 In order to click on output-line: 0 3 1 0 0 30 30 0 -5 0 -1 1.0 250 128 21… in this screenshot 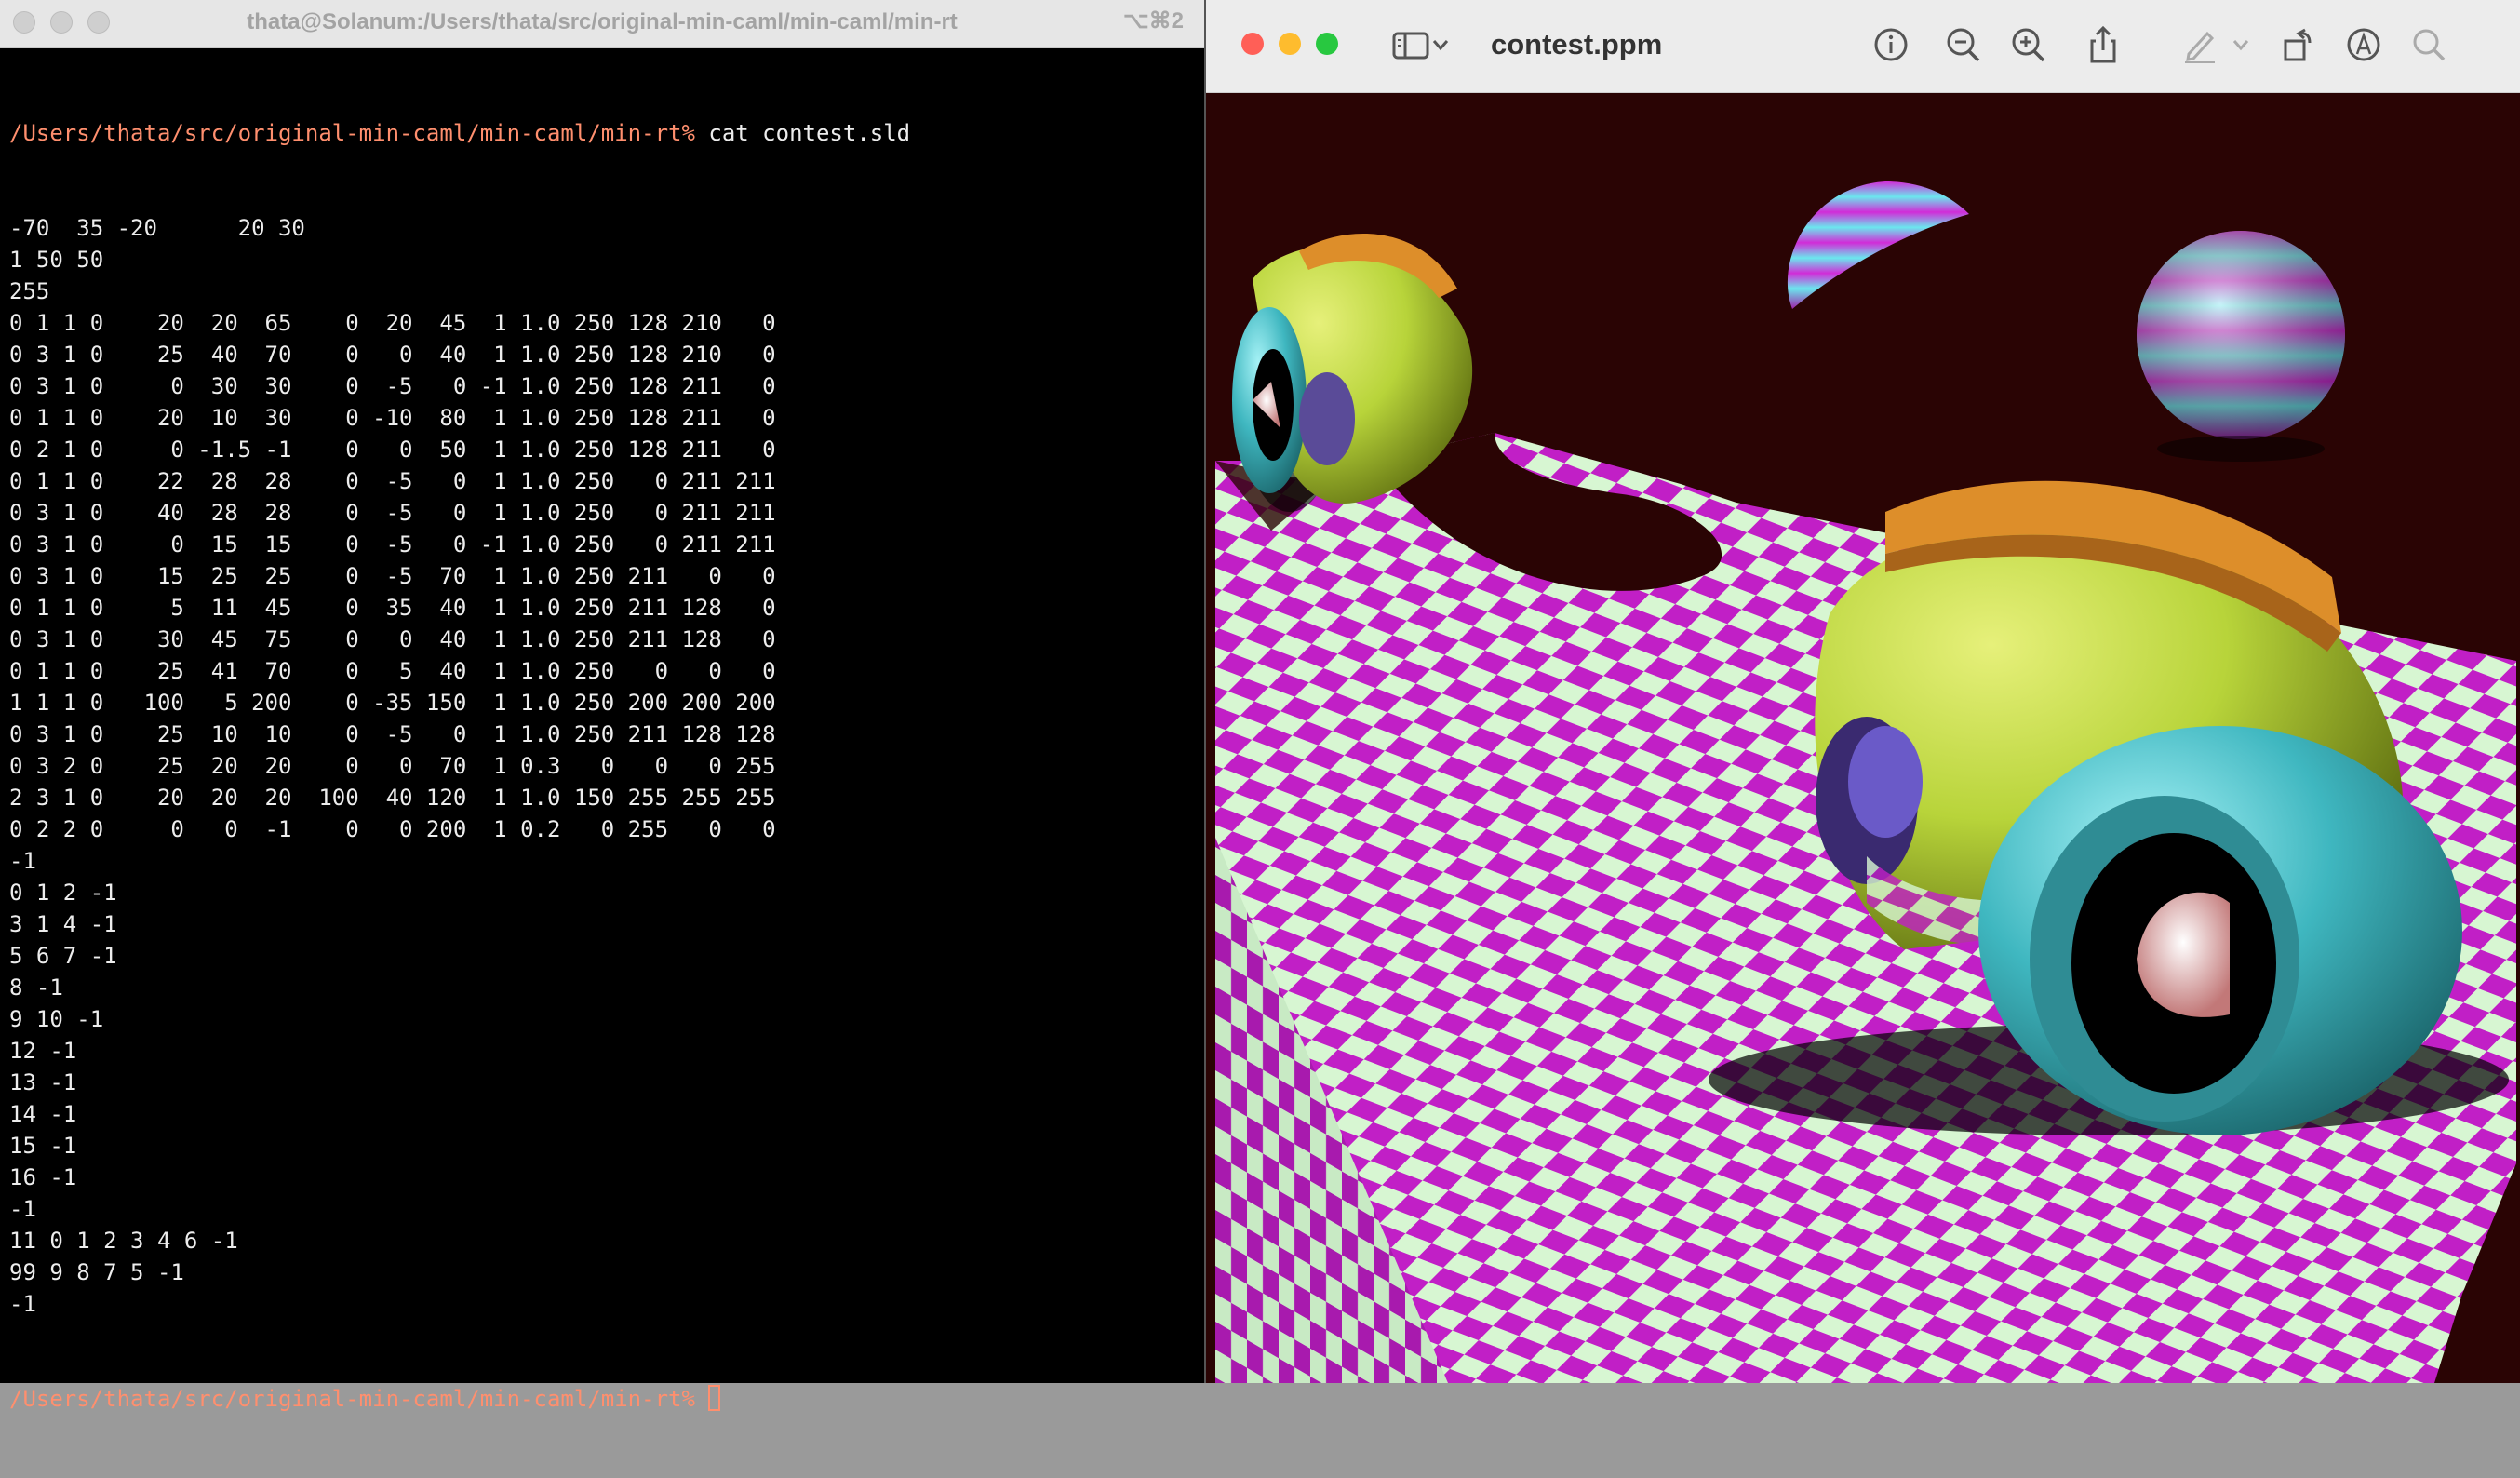, I will do `click(392, 386)`.